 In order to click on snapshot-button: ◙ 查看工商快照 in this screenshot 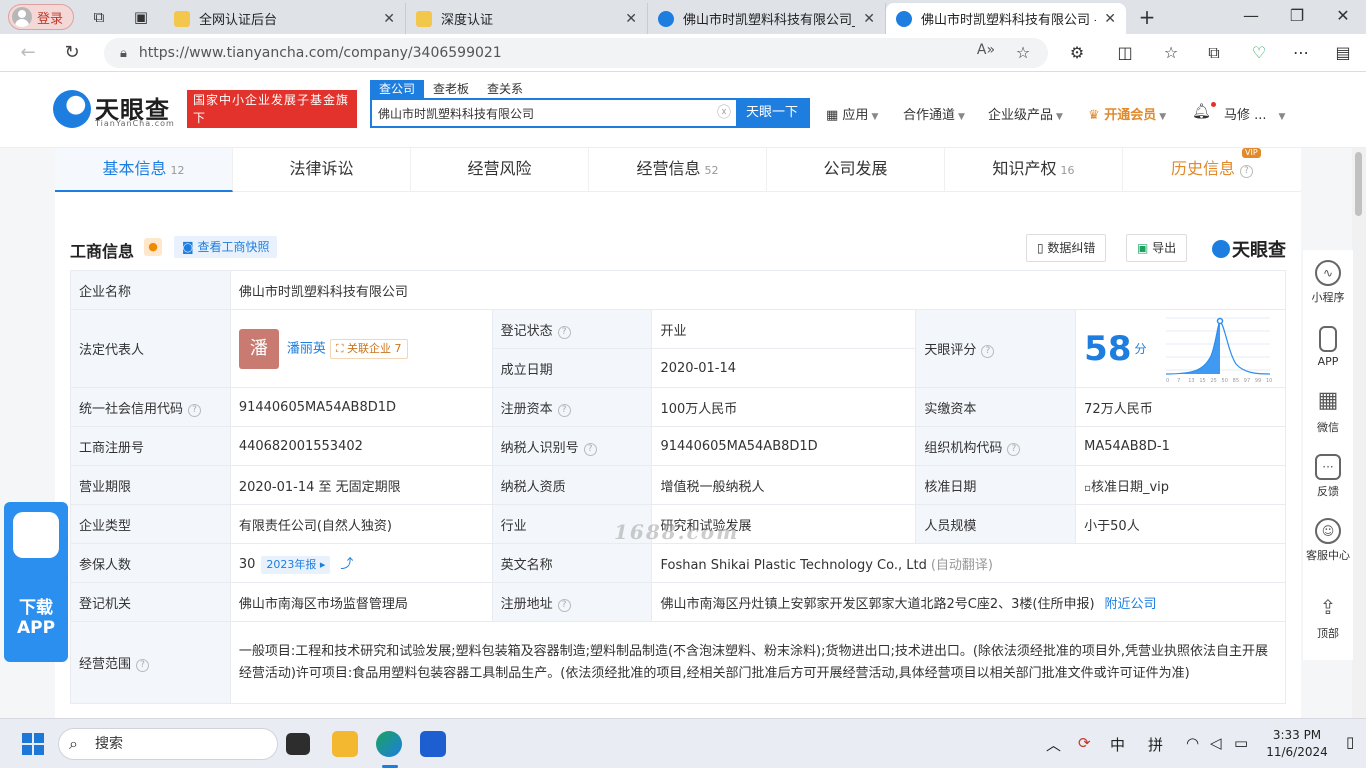, I will do `click(226, 247)`.